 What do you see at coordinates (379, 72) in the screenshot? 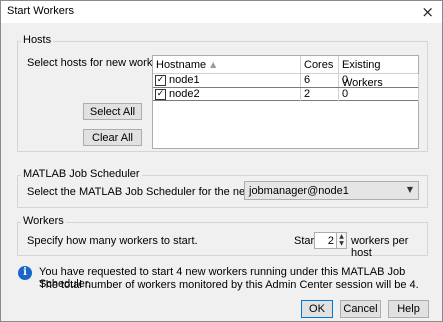
I see `column-header-existing-workers: Existing Workers` at bounding box center [379, 72].